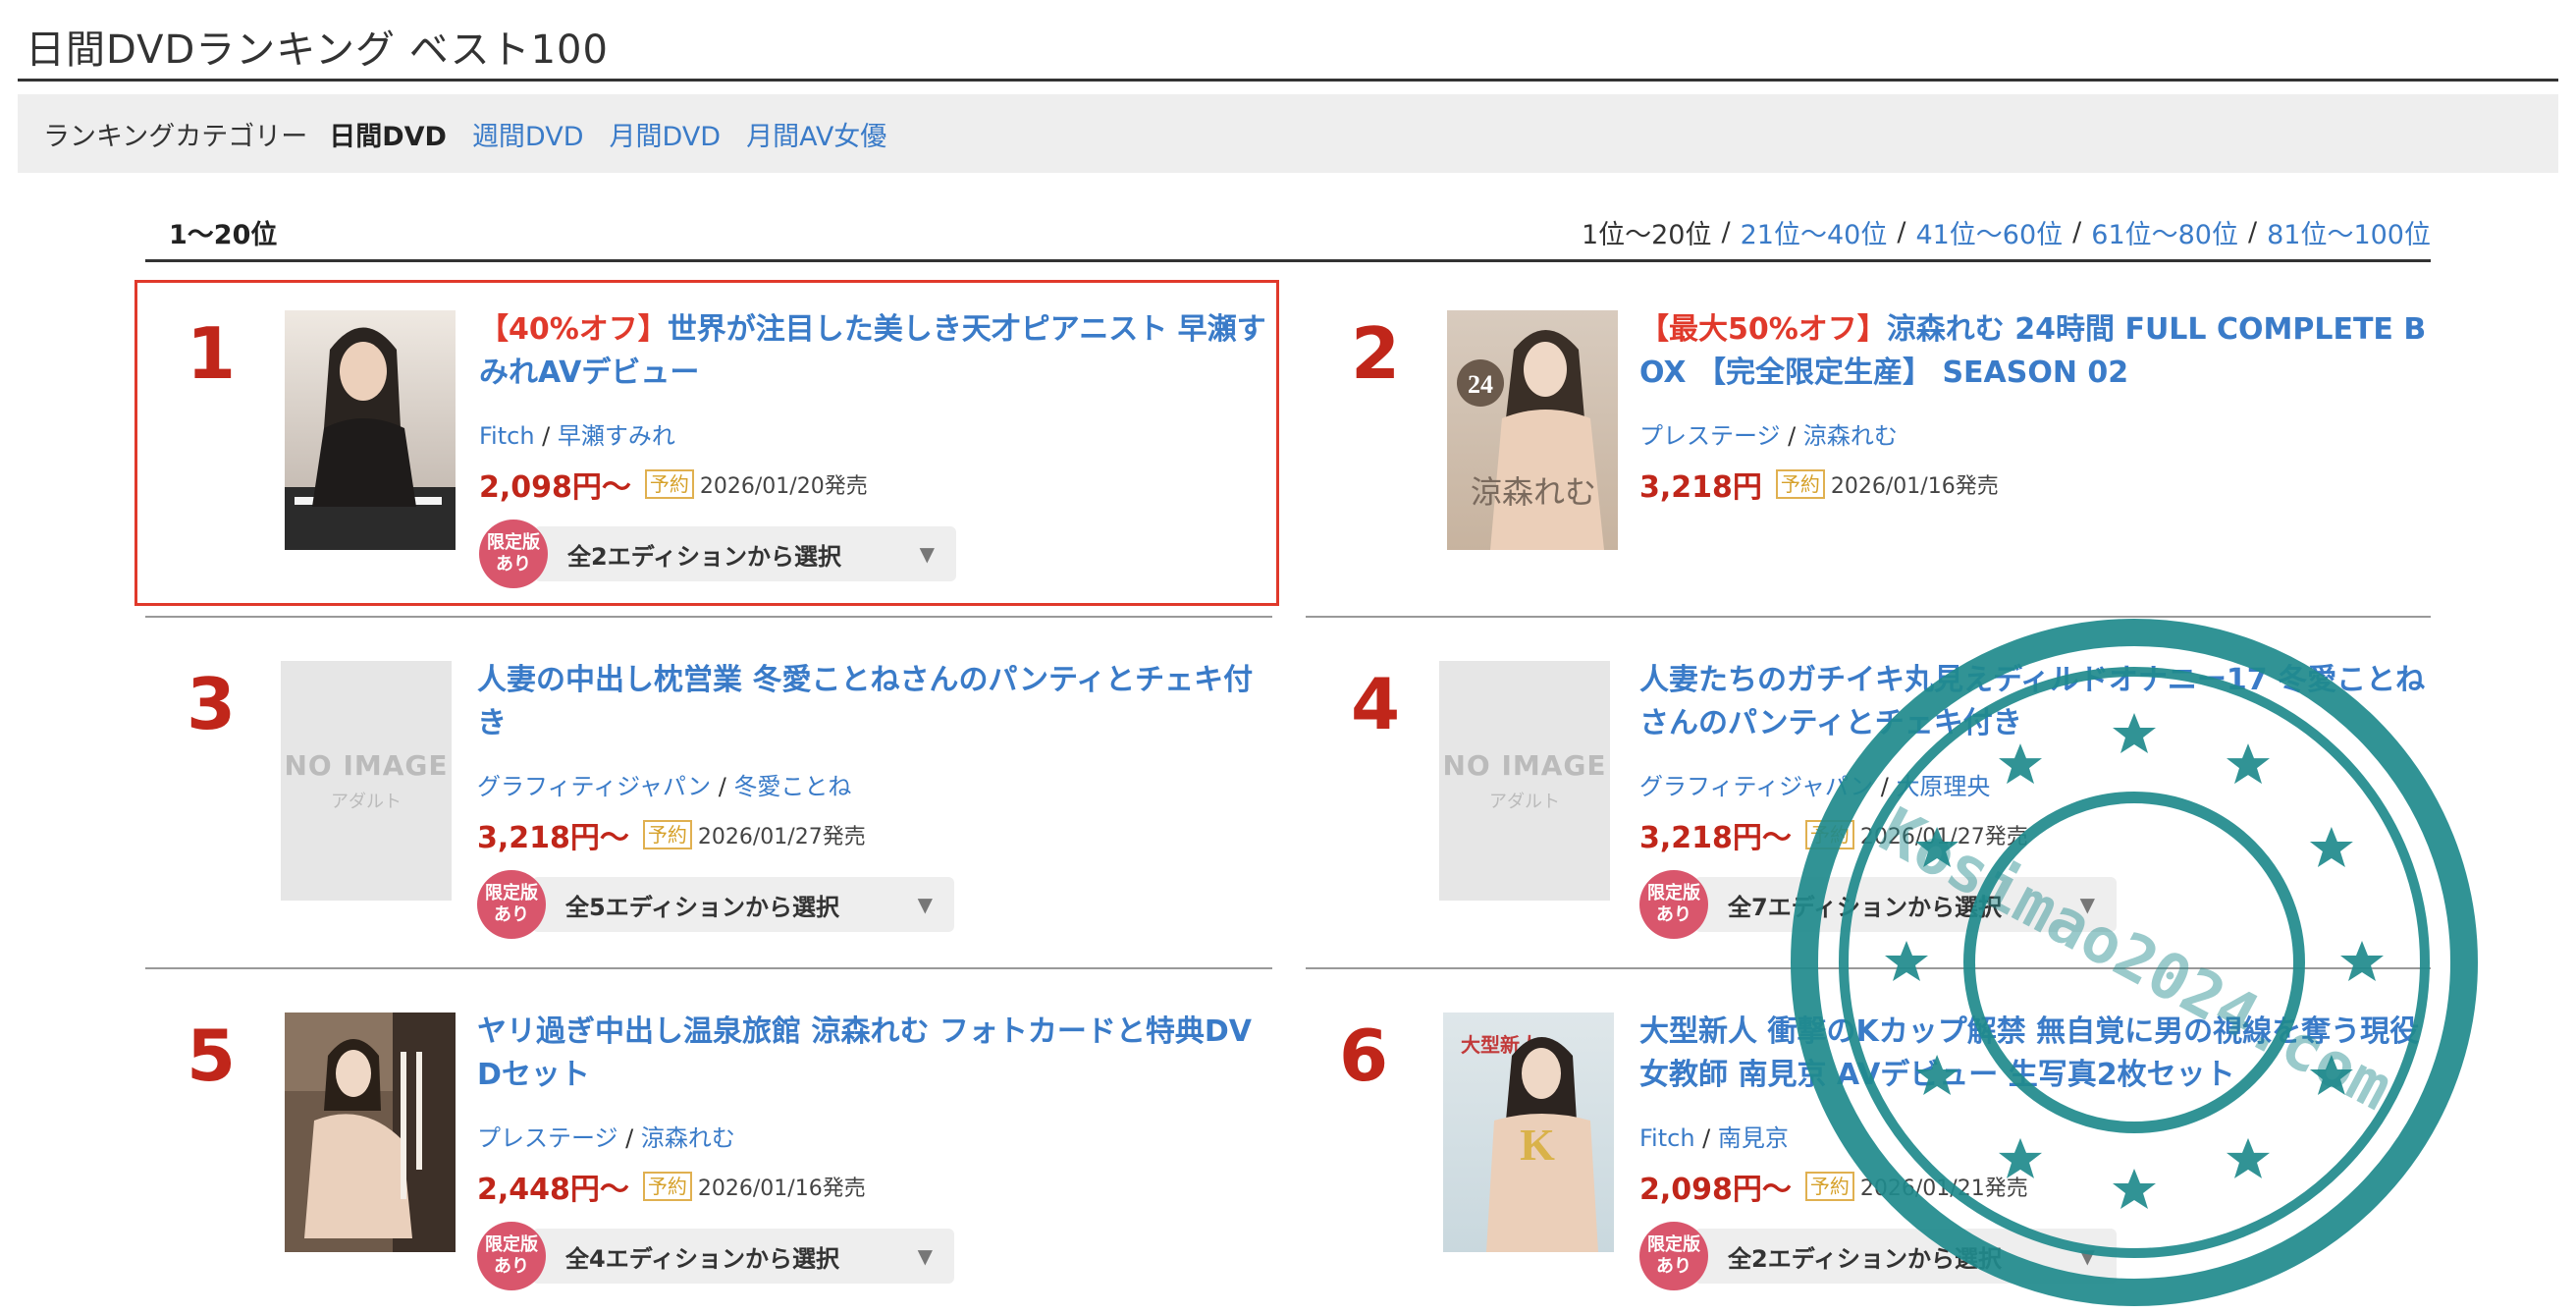  Describe the element at coordinates (223, 234) in the screenshot. I see `current-range-label: 1〜20位` at that location.